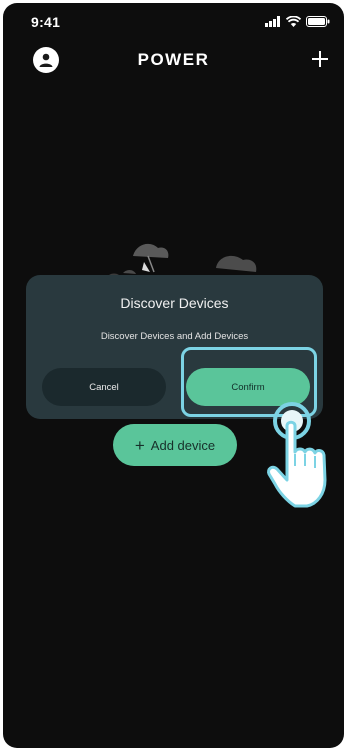 The image size is (347, 751). Describe the element at coordinates (174, 303) in the screenshot. I see `dialog-title: Discover Devices` at that location.